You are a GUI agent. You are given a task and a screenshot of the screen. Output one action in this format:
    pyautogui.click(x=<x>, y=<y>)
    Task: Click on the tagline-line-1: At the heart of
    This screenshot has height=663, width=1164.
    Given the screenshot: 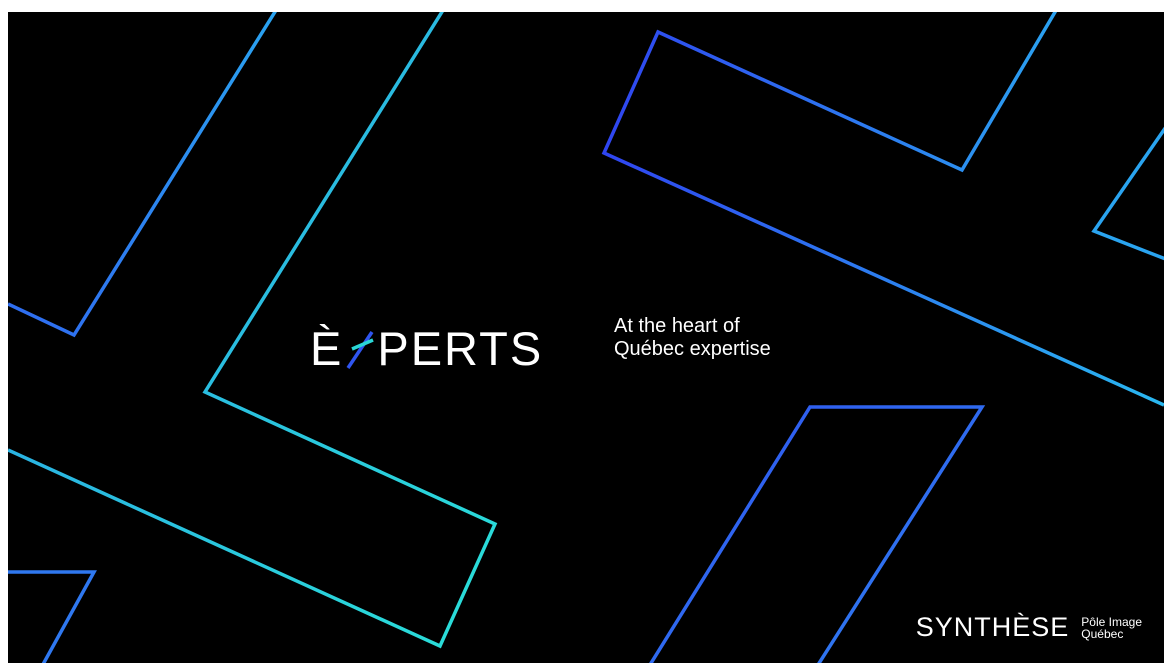 What is the action you would take?
    pyautogui.click(x=677, y=326)
    